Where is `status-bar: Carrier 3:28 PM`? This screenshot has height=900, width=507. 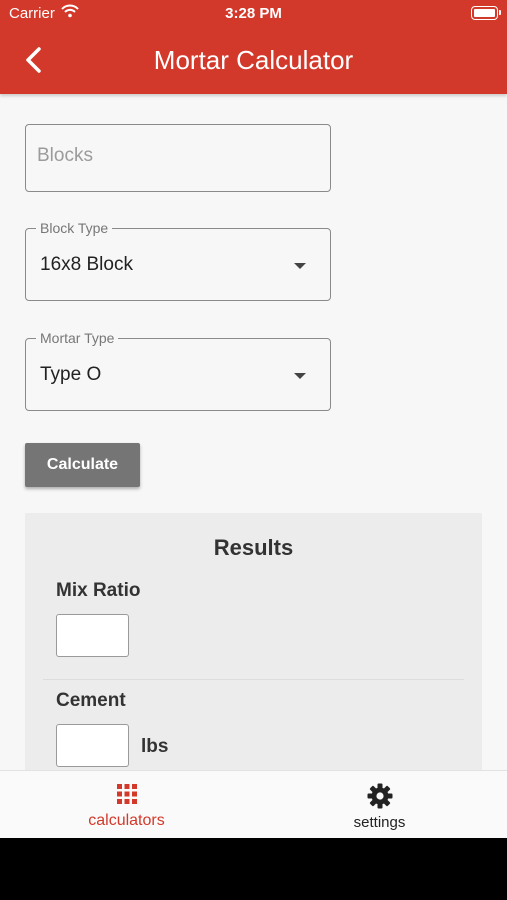
status-bar: Carrier 3:28 PM is located at coordinates (253, 14).